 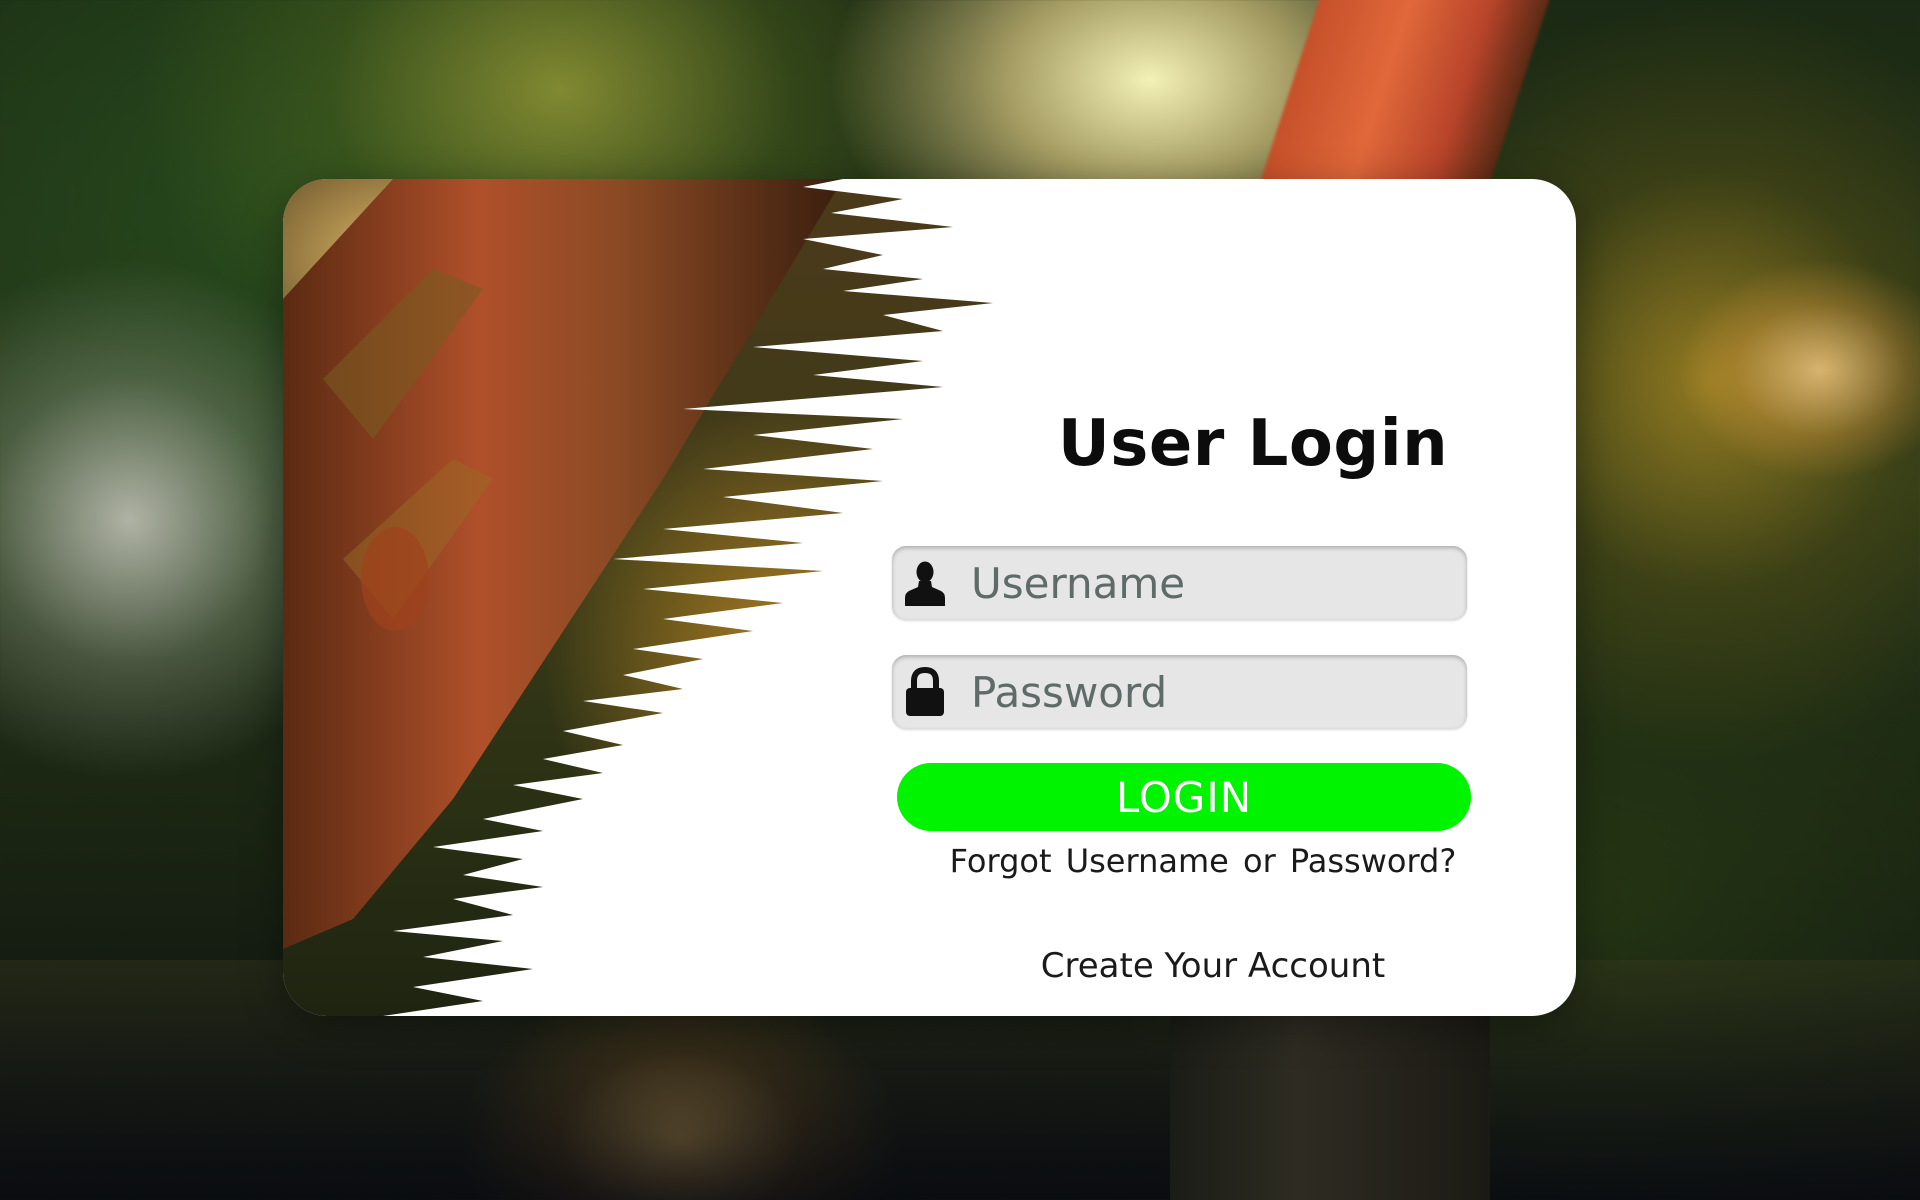 I want to click on password-field, so click(x=1179, y=692).